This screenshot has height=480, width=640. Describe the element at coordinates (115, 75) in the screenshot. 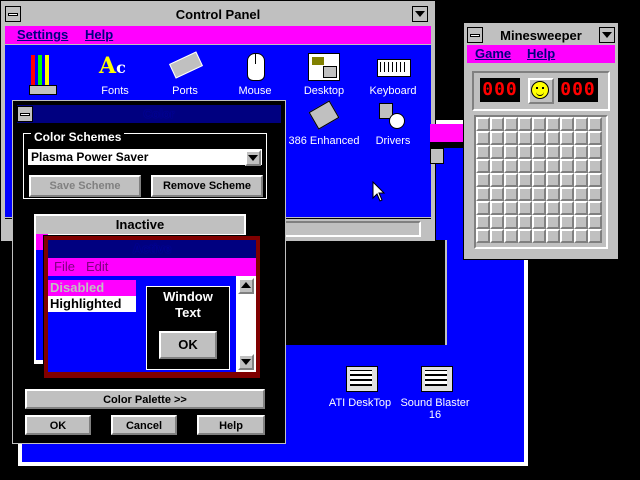

I see `control-panel-item-fonts: Ac Fonts` at that location.